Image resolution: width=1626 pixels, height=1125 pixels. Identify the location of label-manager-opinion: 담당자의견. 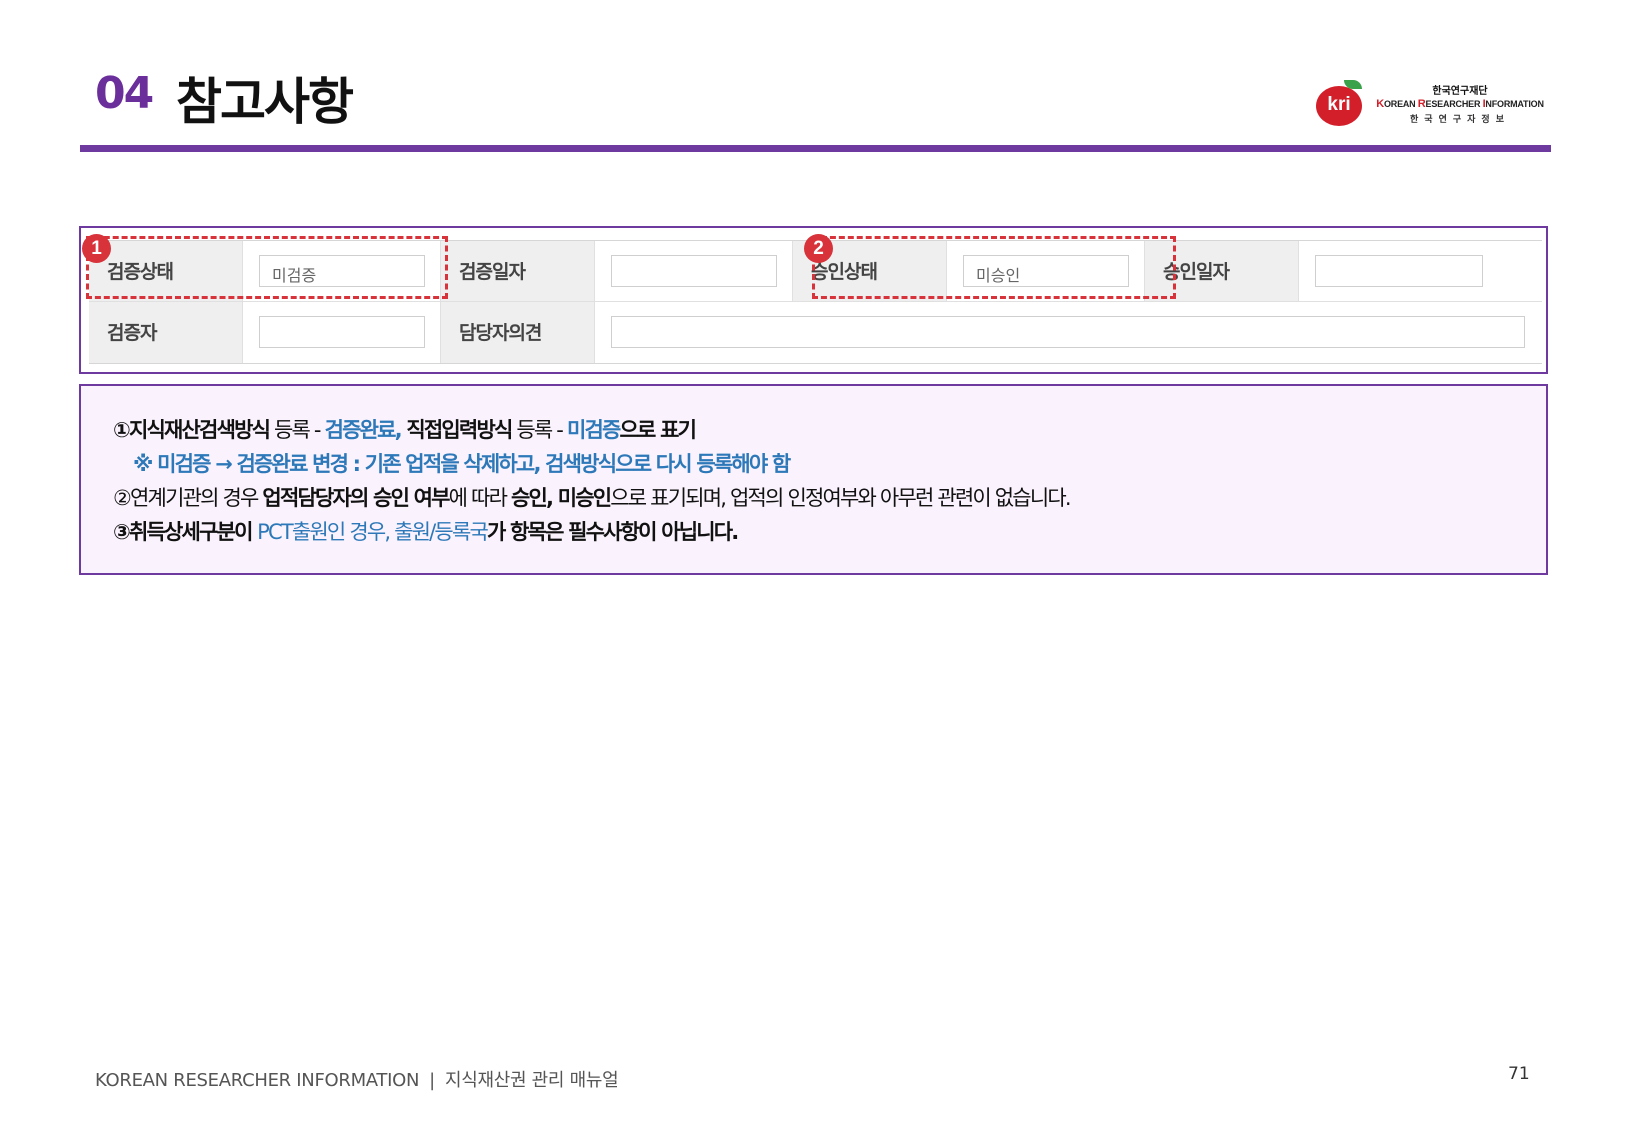
(518, 332).